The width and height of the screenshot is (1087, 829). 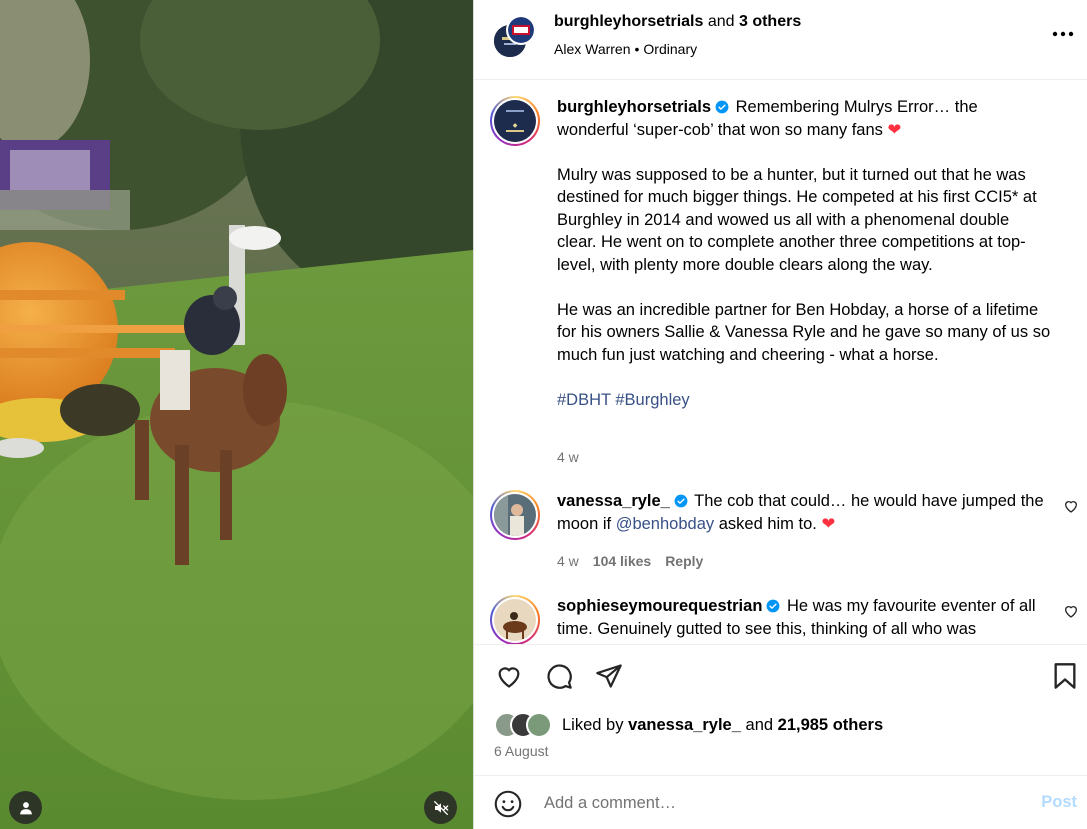 I want to click on likes-conj: and, so click(x=759, y=724).